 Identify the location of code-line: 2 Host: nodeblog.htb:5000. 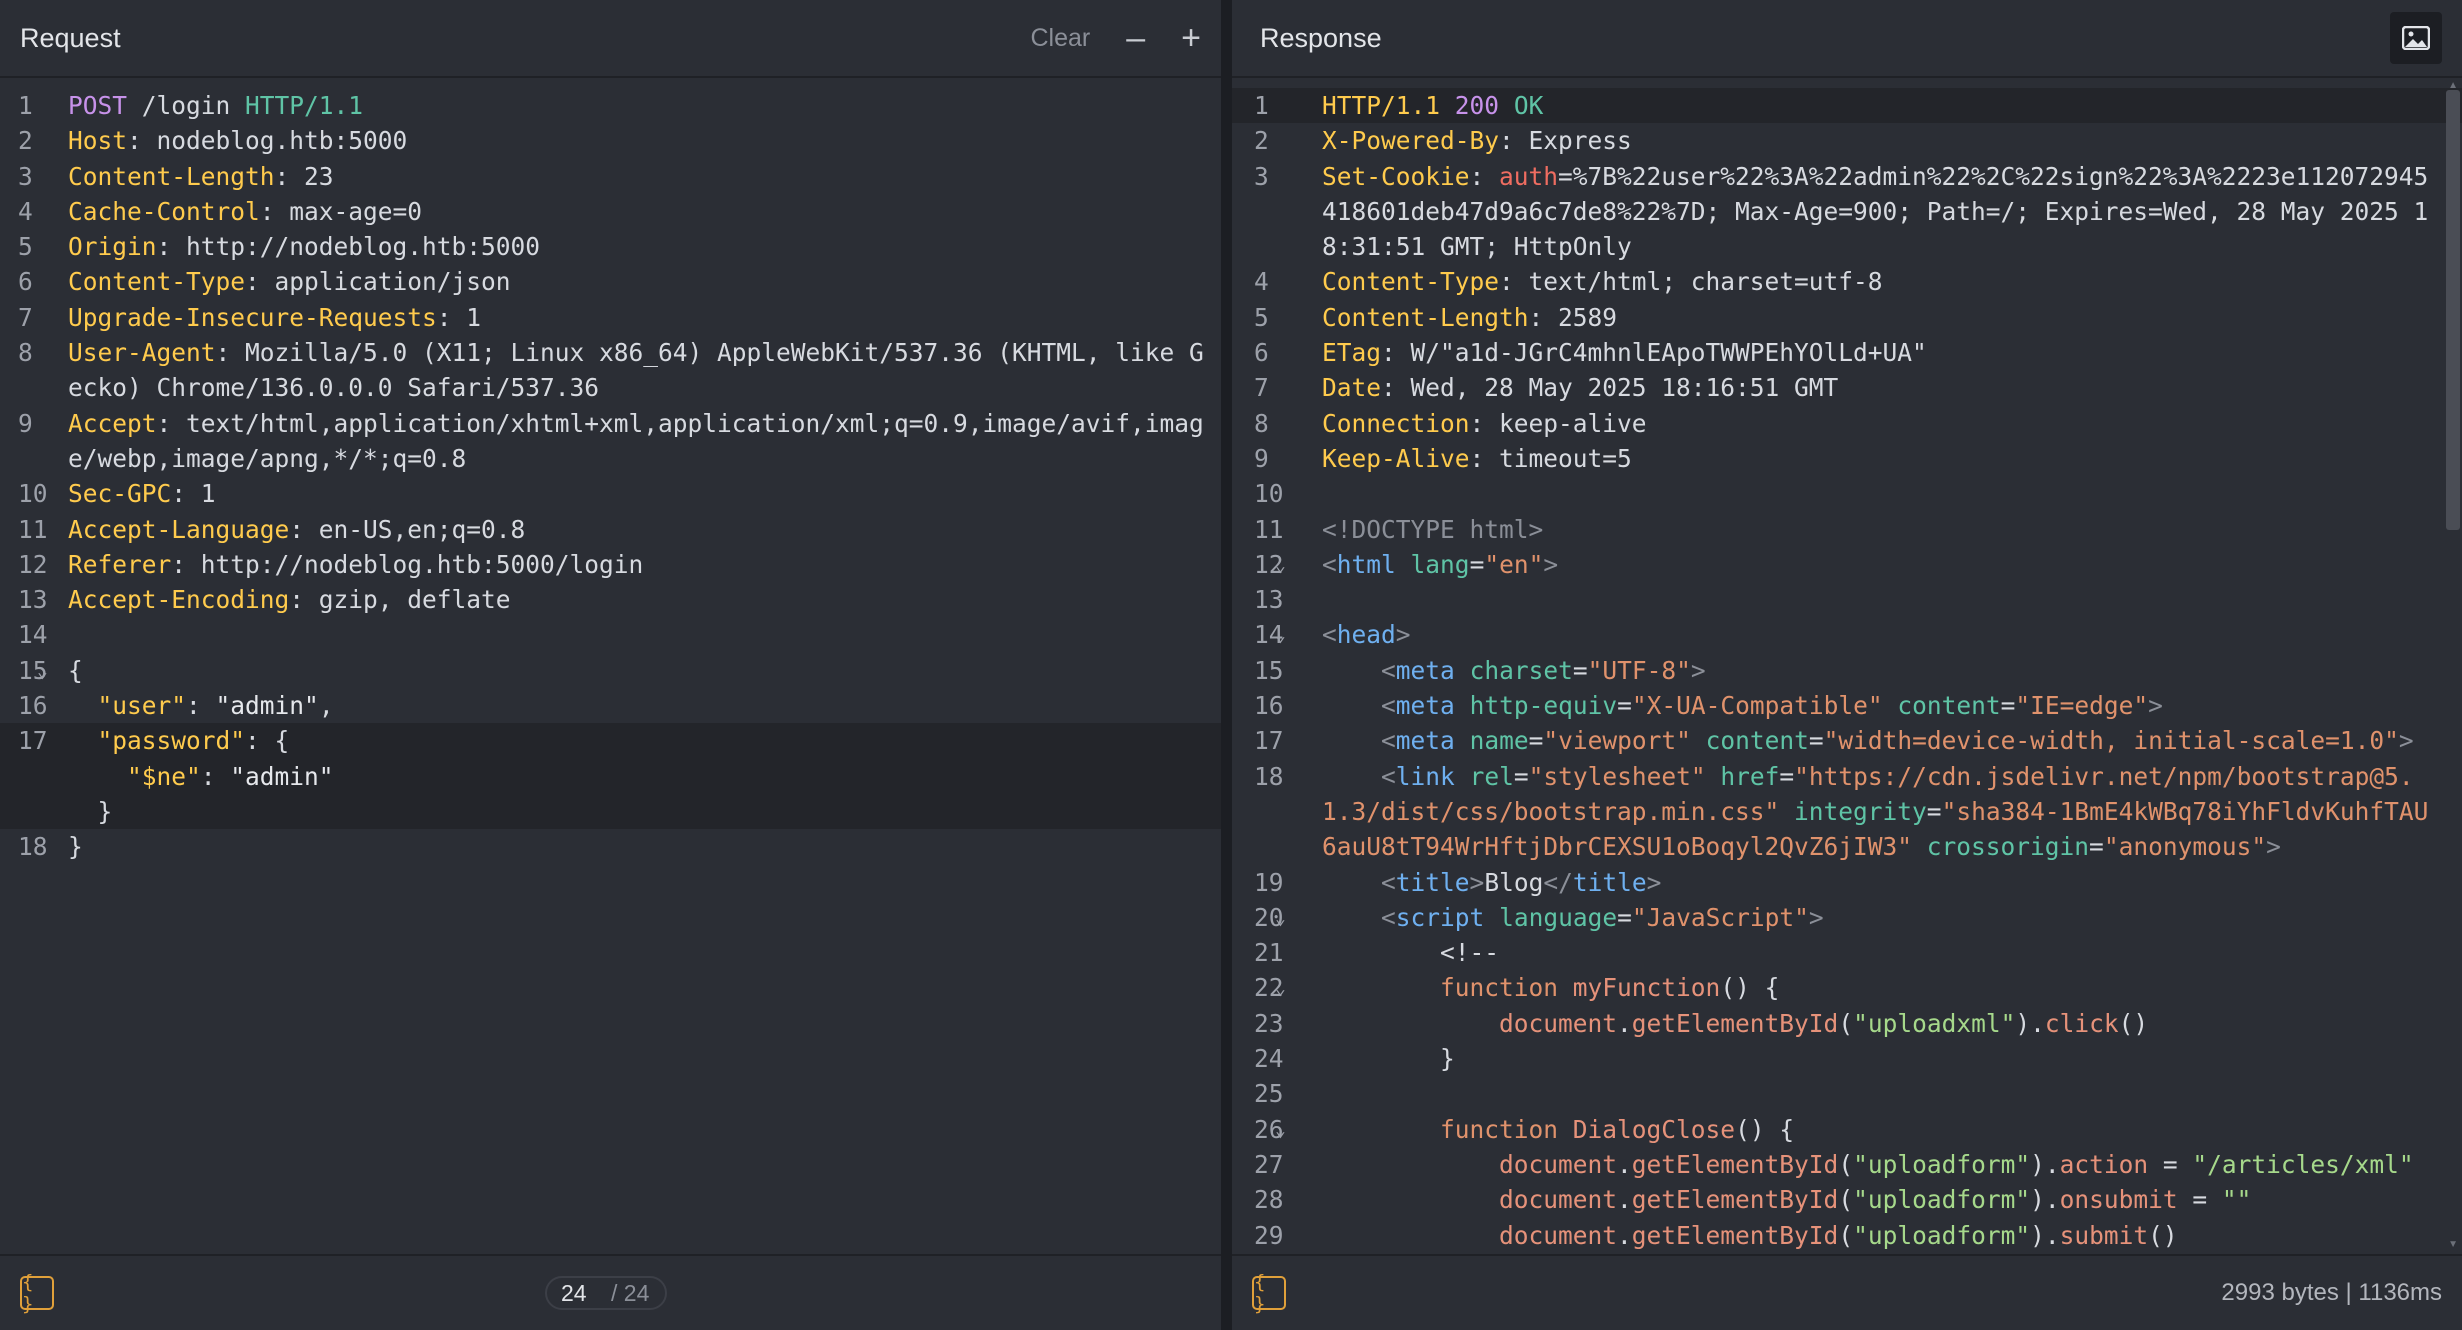
(213, 141).